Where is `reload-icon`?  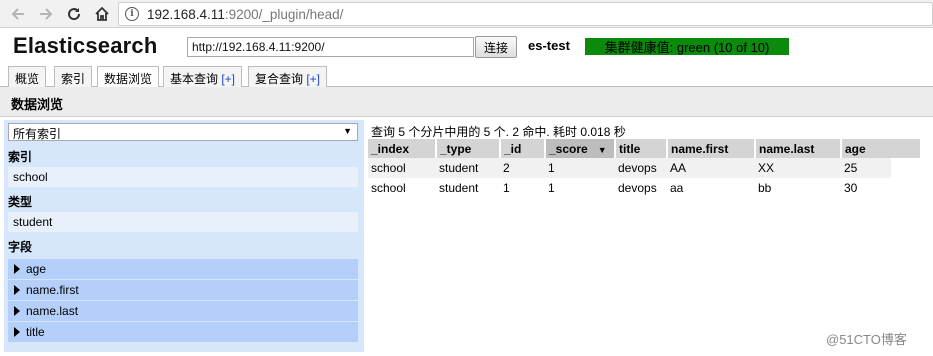 reload-icon is located at coordinates (74, 14).